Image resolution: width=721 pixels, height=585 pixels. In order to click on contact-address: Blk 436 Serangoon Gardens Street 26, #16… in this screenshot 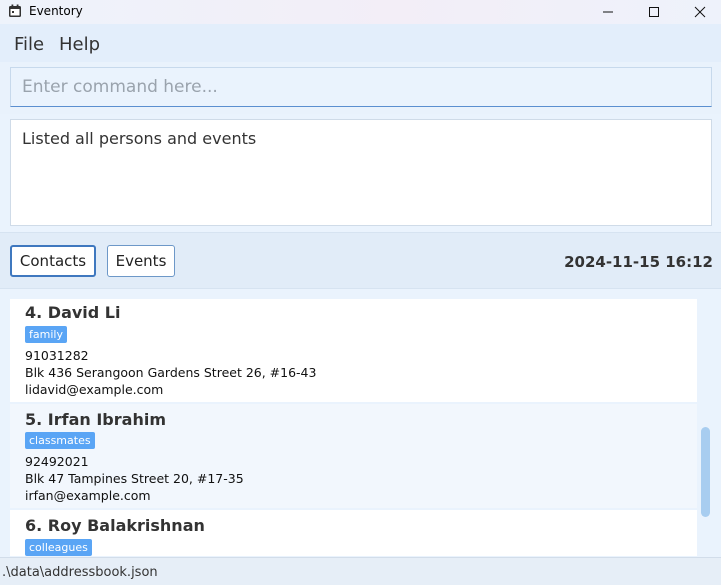, I will do `click(171, 372)`.